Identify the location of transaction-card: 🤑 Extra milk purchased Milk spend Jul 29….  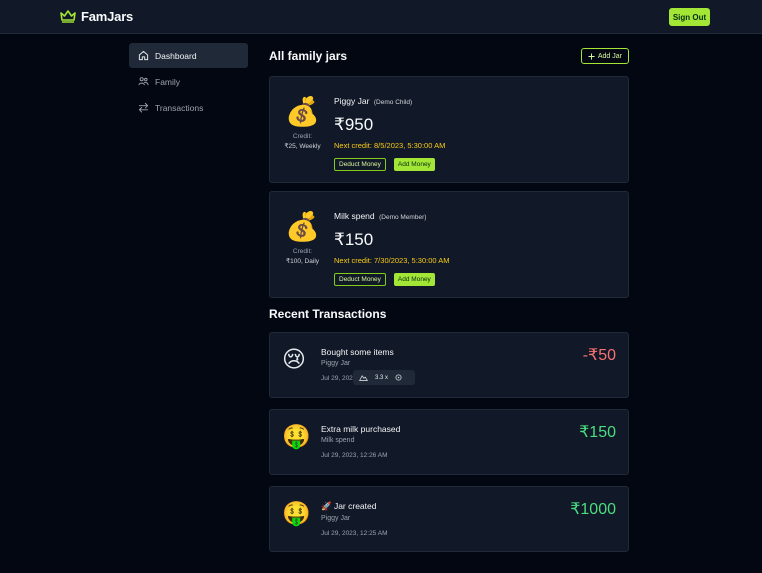
(449, 442).